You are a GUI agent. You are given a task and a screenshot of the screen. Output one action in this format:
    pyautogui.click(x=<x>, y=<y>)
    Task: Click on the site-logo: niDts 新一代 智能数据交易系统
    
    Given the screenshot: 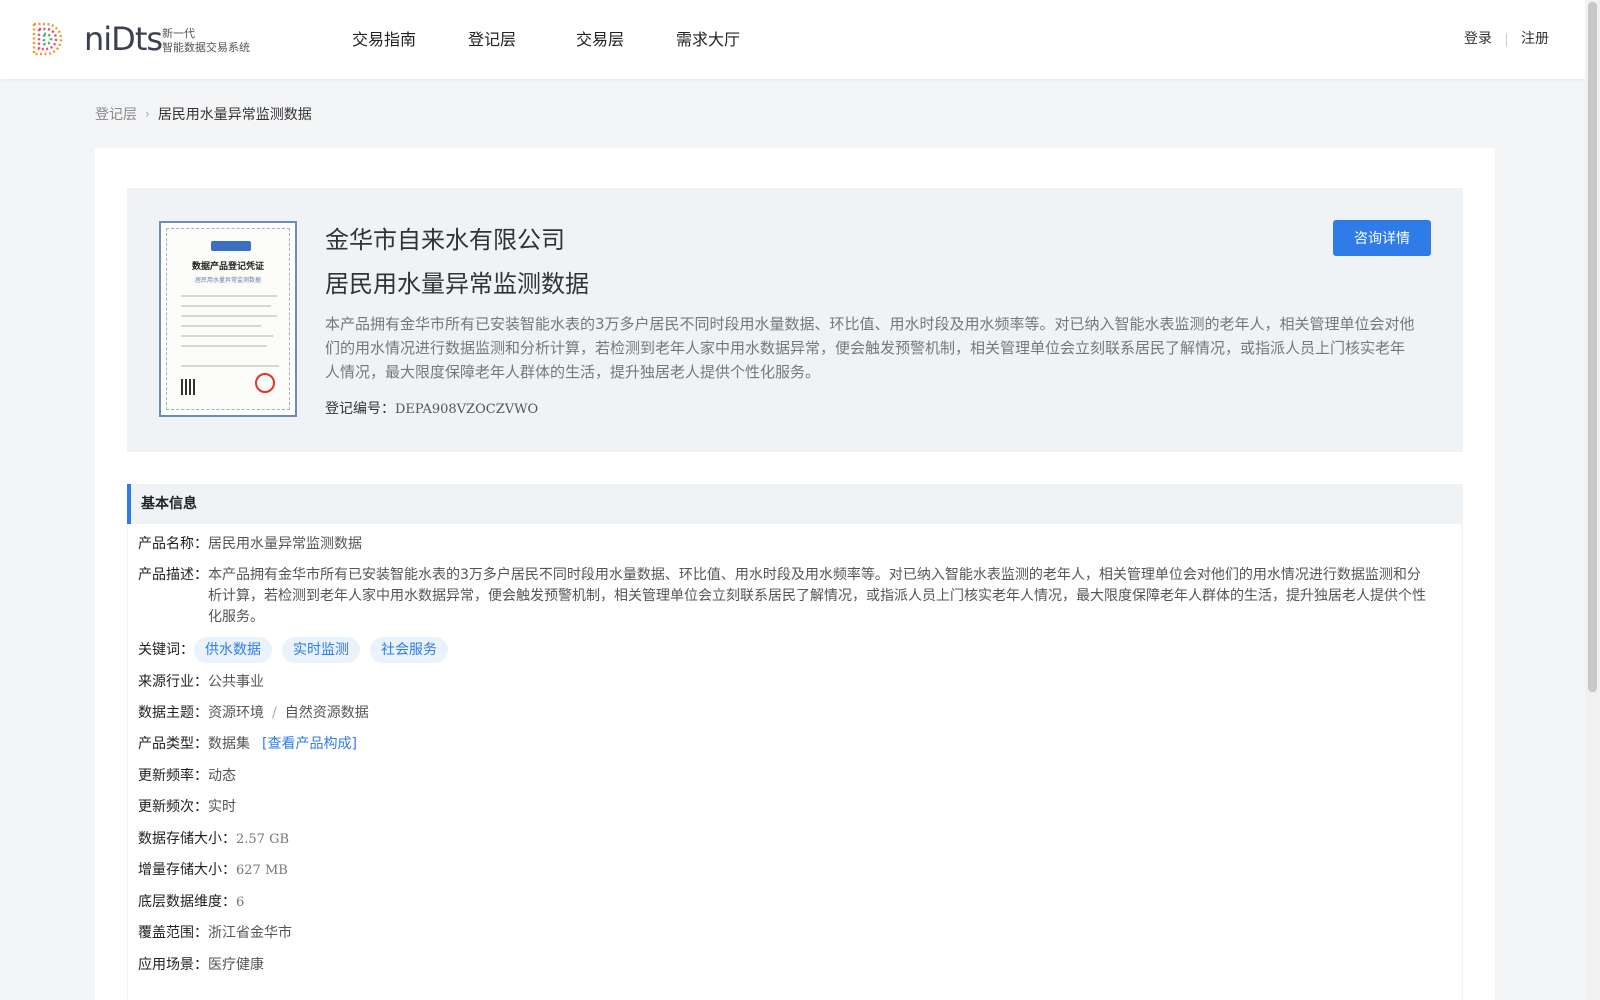 What is the action you would take?
    pyautogui.click(x=143, y=40)
    